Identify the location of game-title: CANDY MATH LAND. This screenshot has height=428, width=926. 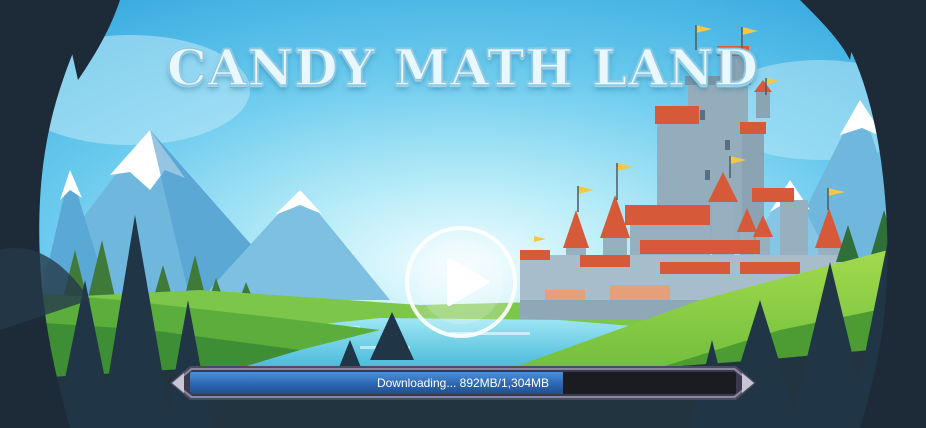
(463, 67).